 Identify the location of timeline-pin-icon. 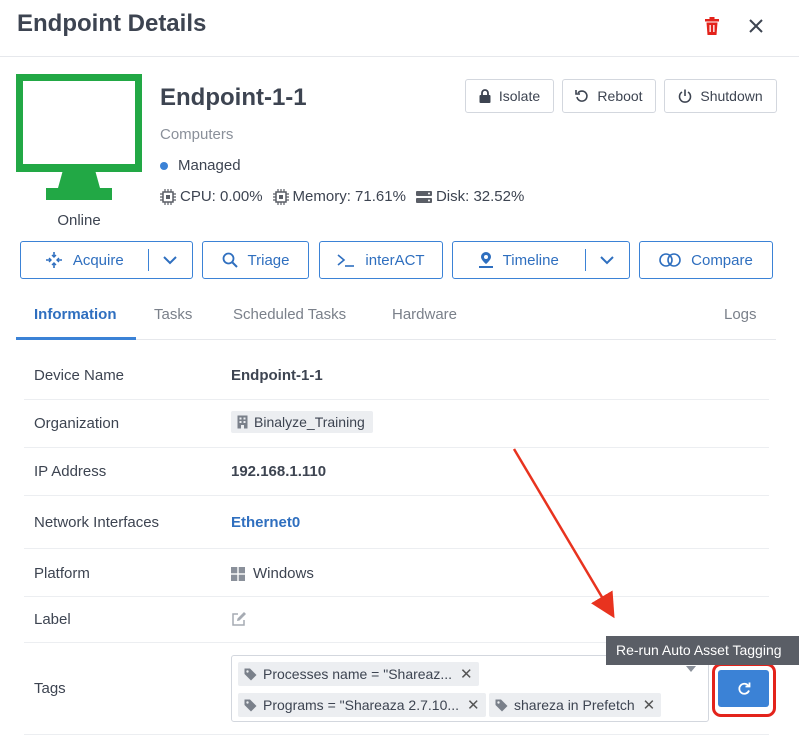
(485, 260).